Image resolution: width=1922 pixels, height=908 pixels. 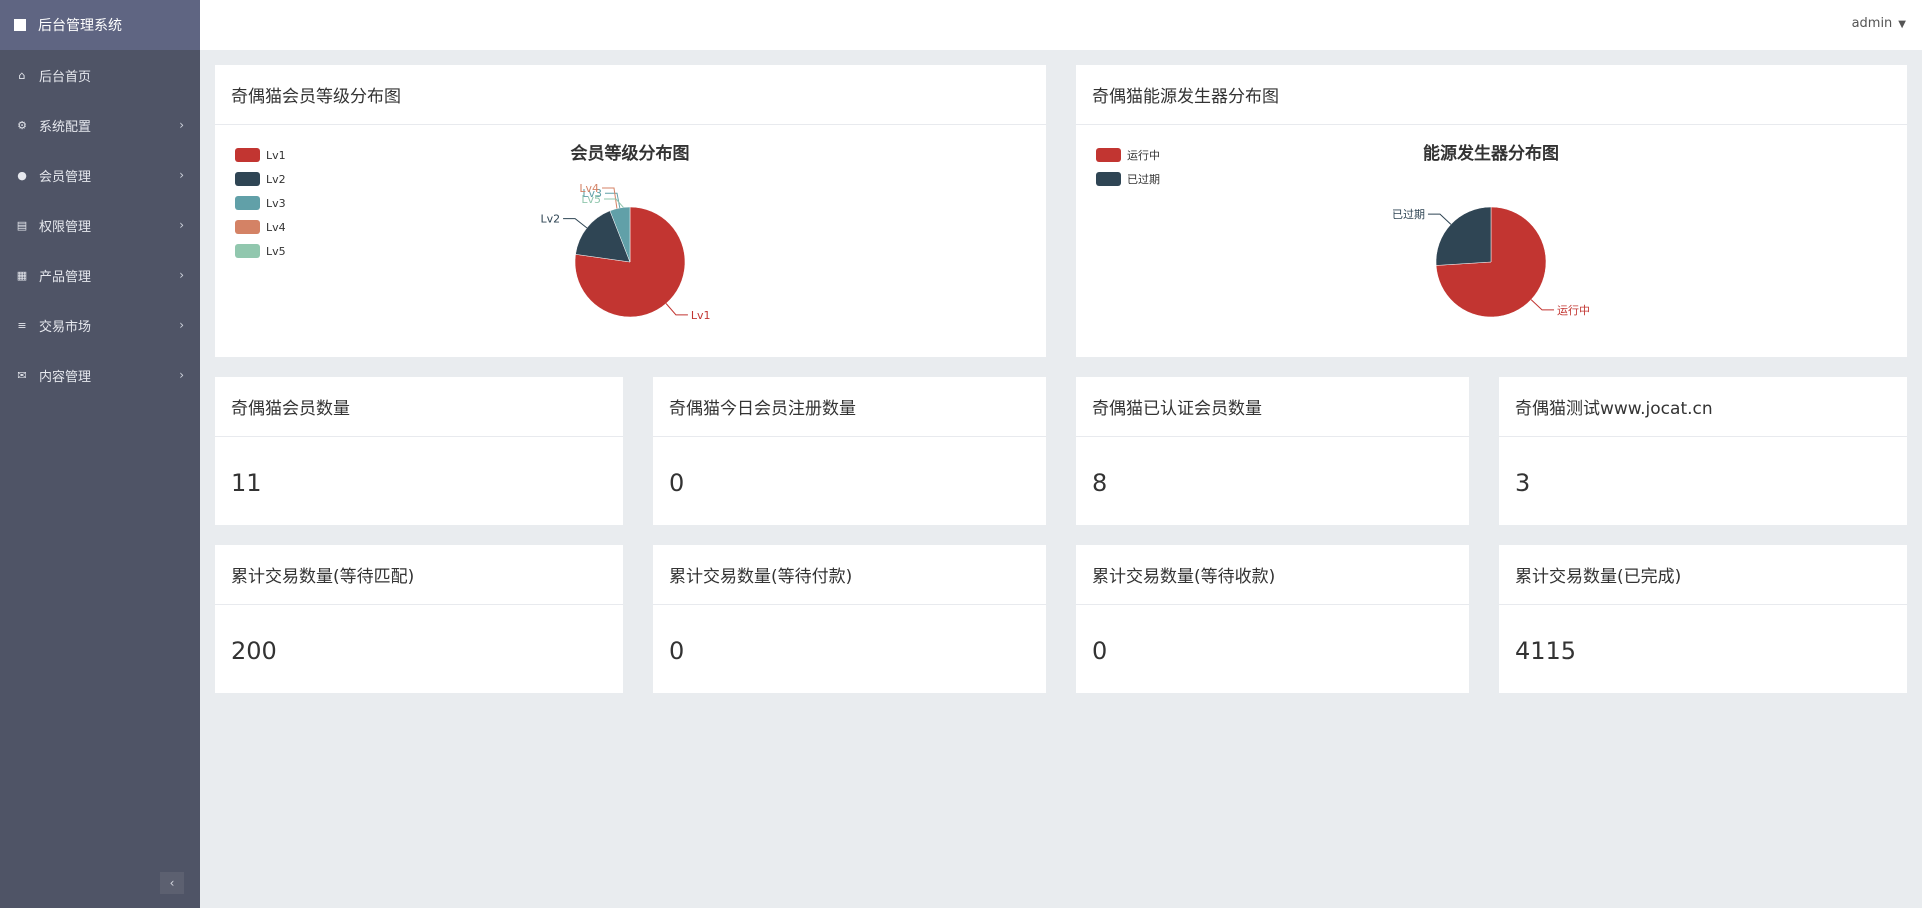 I want to click on stat-value: 3, so click(x=1523, y=483).